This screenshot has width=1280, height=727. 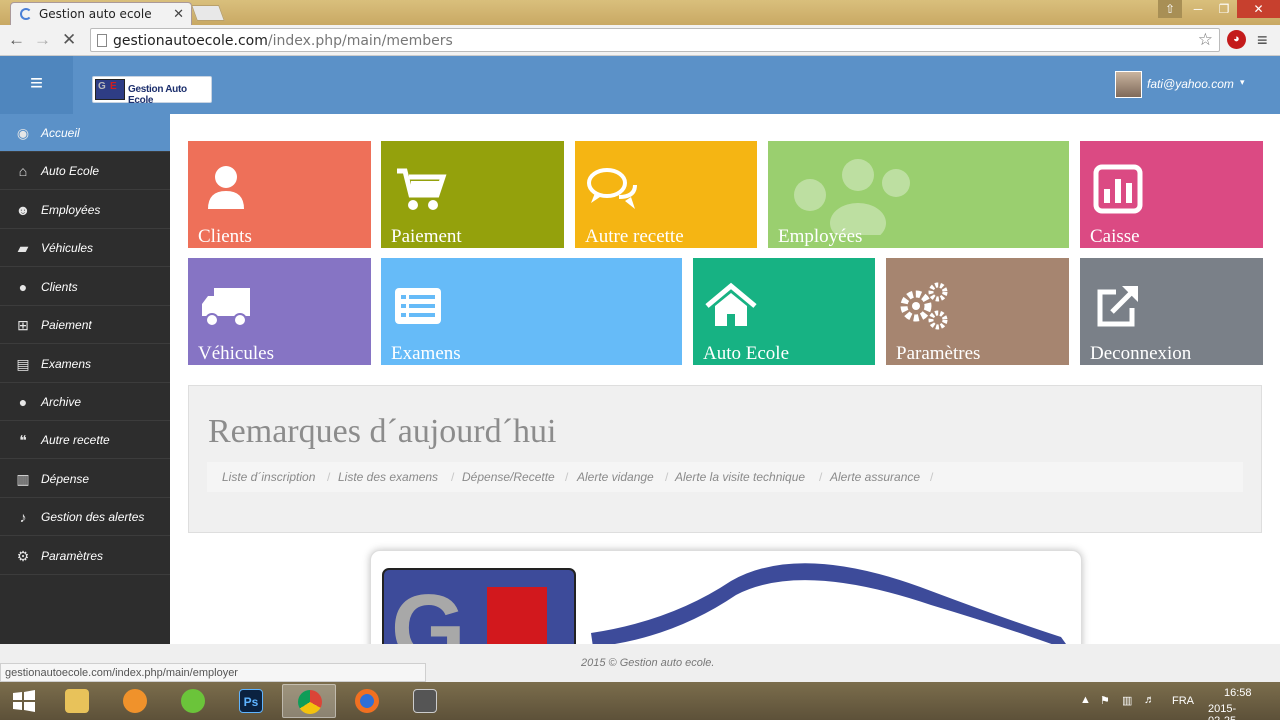 I want to click on extension-icon: ◕, so click(x=1236, y=39).